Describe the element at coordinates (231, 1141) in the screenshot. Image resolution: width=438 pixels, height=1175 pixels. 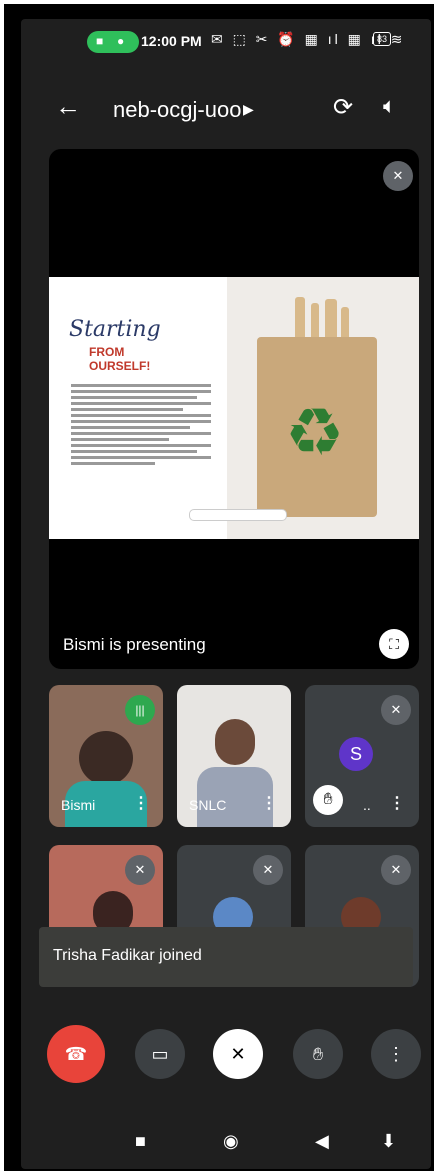
I see `home-icon: ◉` at that location.